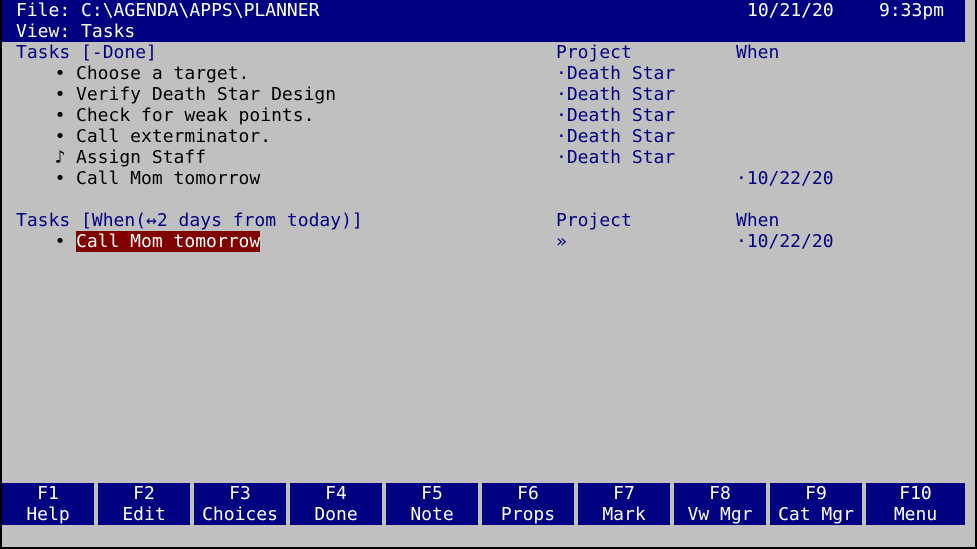 This screenshot has width=977, height=549. What do you see at coordinates (60, 157) in the screenshot?
I see `note-icon: ♪` at bounding box center [60, 157].